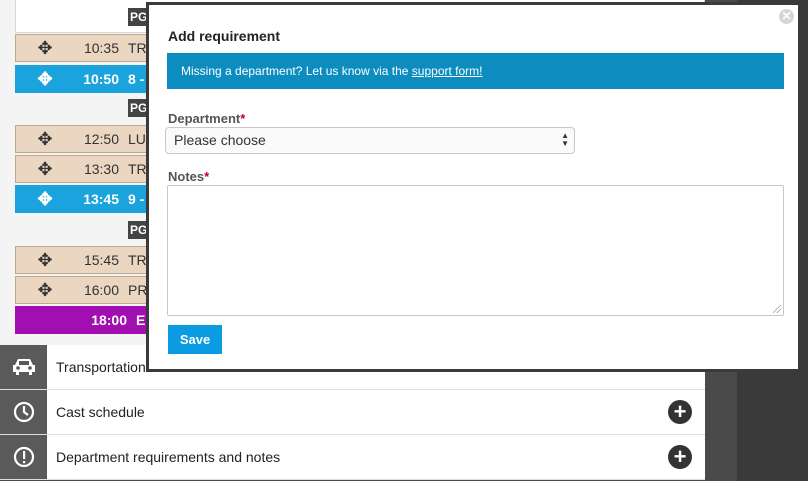  What do you see at coordinates (195, 339) in the screenshot?
I see `save-button: Save` at bounding box center [195, 339].